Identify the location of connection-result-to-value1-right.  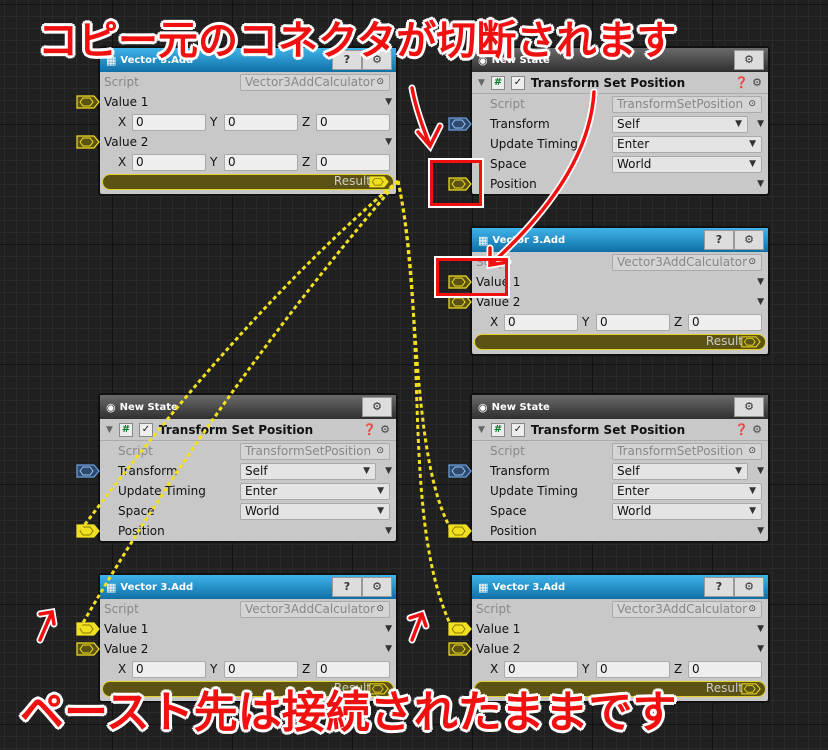
(425, 404).